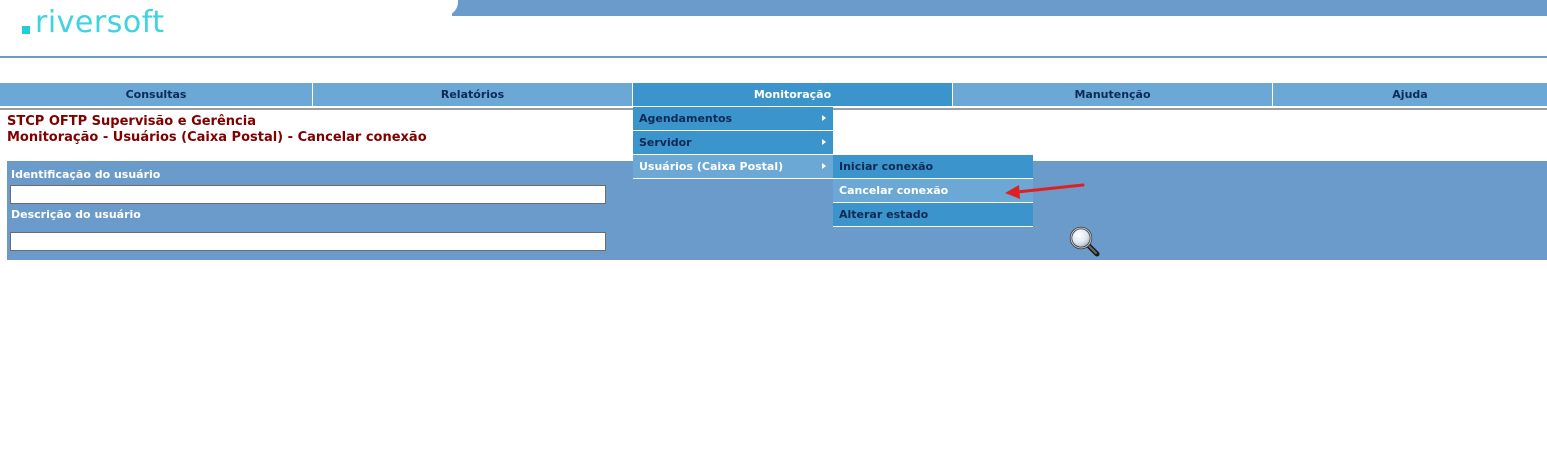 The image size is (1547, 469). What do you see at coordinates (26, 30) in the screenshot?
I see `logo-square-icon` at bounding box center [26, 30].